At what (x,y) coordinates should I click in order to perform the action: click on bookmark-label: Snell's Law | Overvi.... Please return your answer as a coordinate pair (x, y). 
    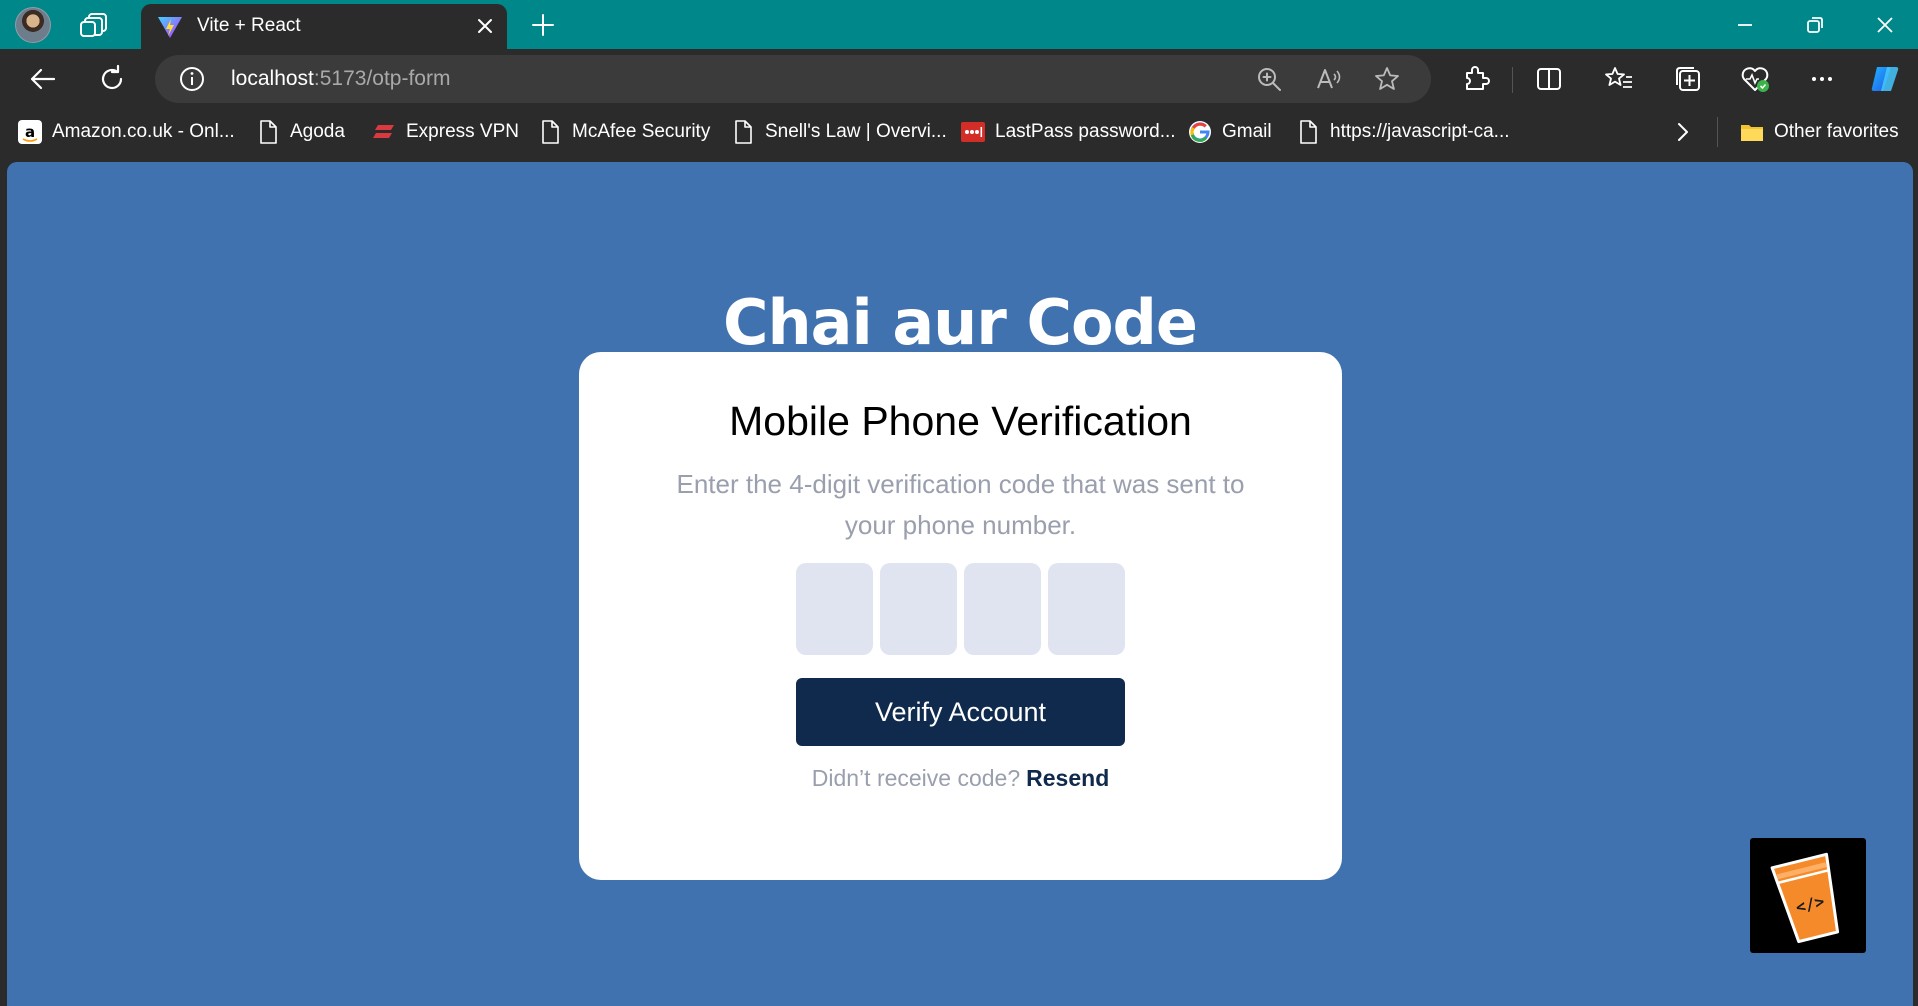
    Looking at the image, I should click on (856, 131).